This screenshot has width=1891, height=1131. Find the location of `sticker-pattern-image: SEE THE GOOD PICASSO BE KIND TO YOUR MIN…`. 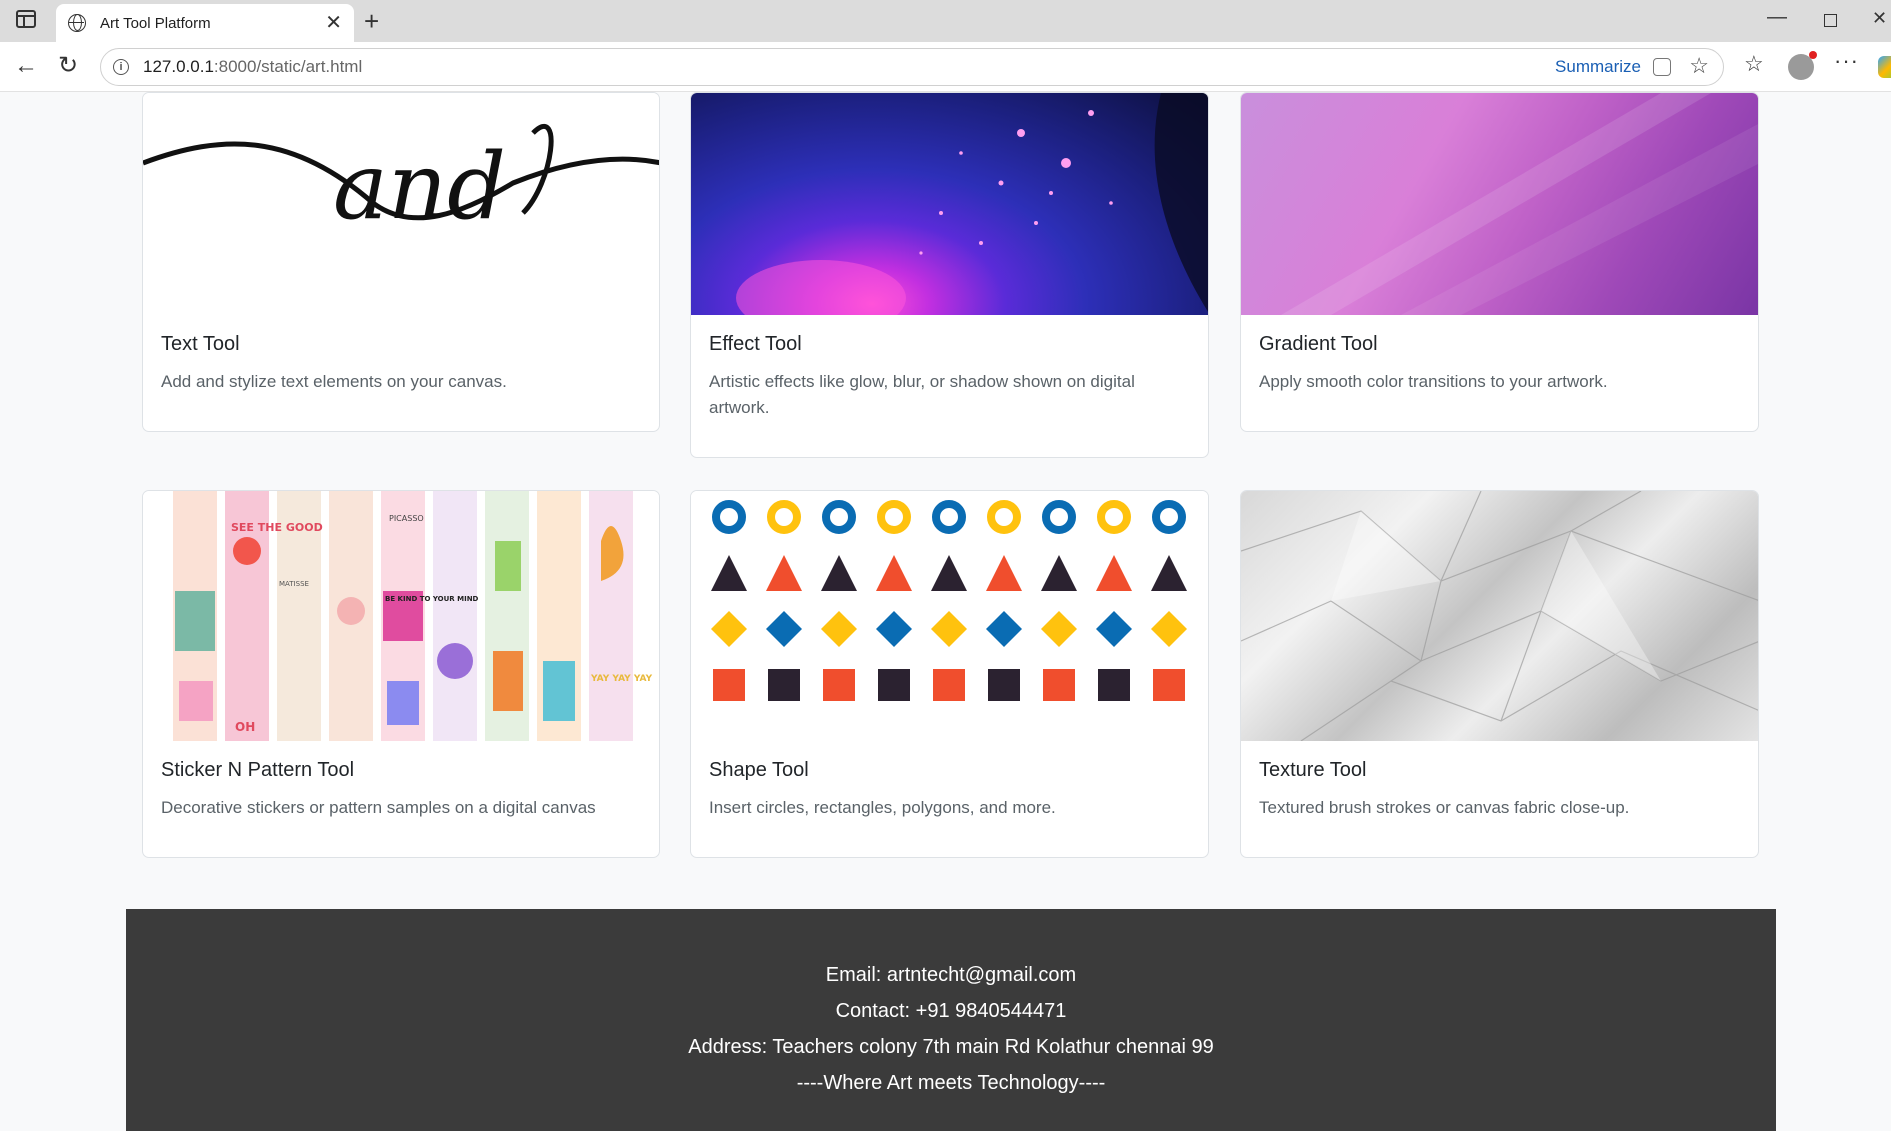

sticker-pattern-image: SEE THE GOOD PICASSO BE KIND TO YOUR MIN… is located at coordinates (401, 616).